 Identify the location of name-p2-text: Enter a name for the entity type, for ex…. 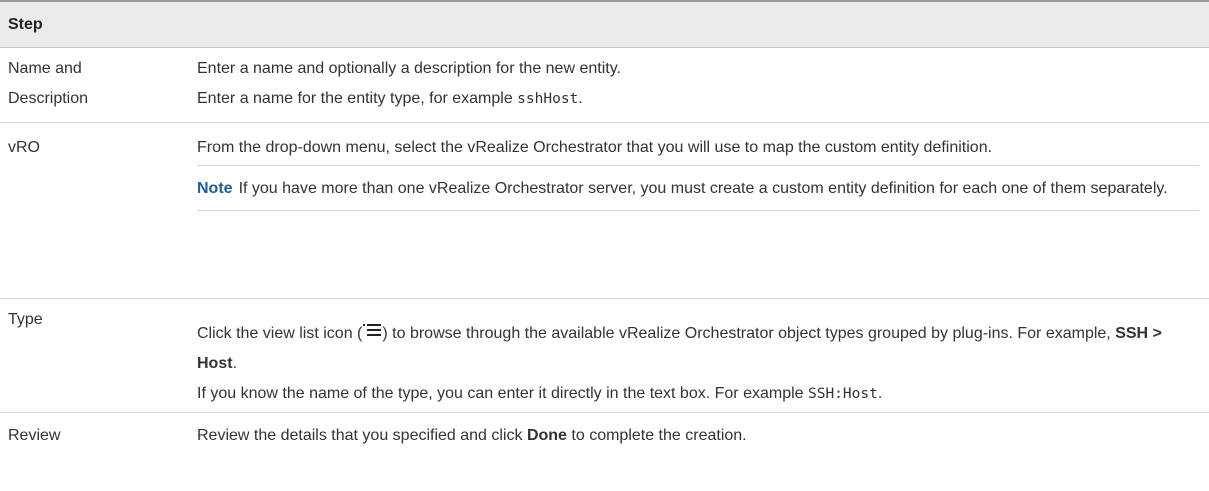
(357, 98).